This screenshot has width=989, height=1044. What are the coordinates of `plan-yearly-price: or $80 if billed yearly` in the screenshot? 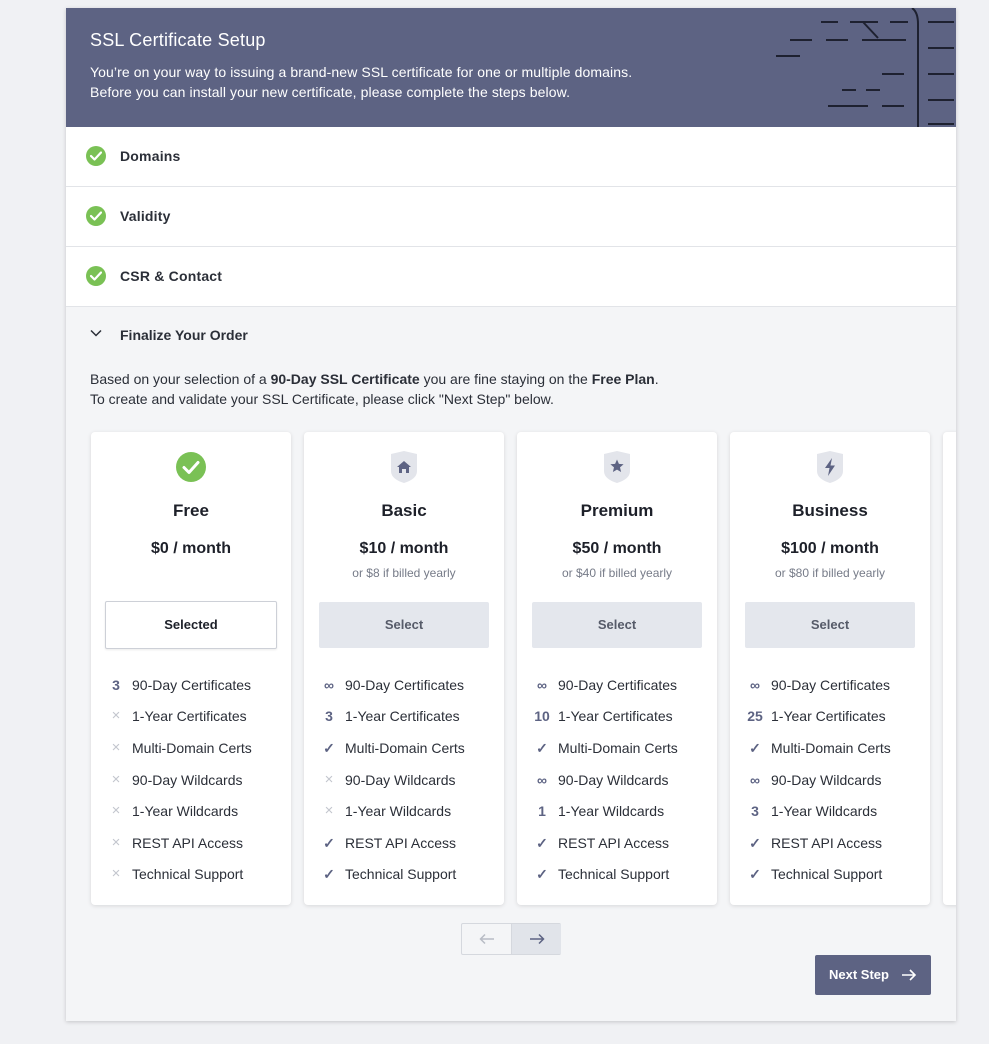 It's located at (830, 573).